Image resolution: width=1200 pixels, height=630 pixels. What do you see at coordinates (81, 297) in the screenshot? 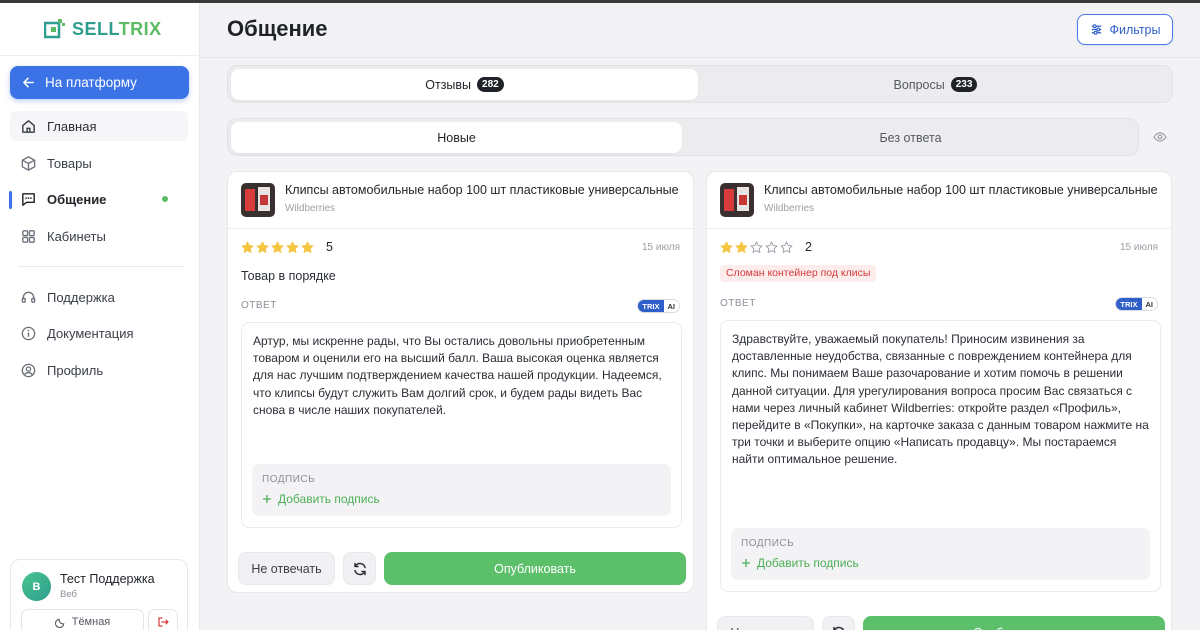
I see `sidebar-item-label: Поддержка` at bounding box center [81, 297].